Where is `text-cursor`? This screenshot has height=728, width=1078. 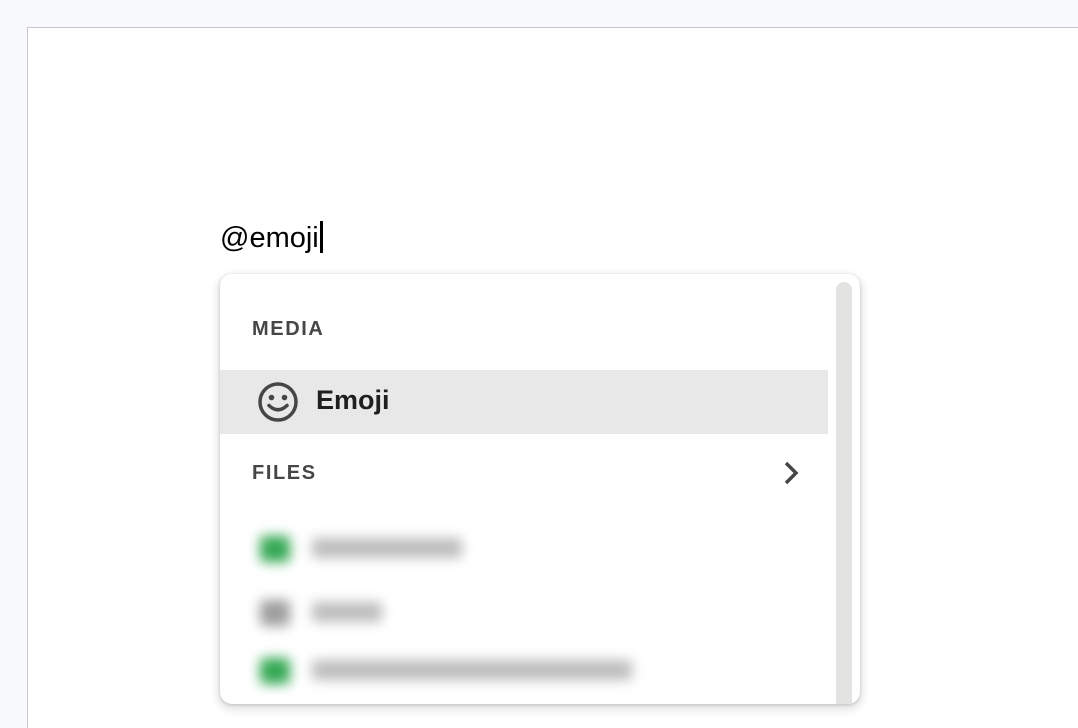 text-cursor is located at coordinates (321, 237).